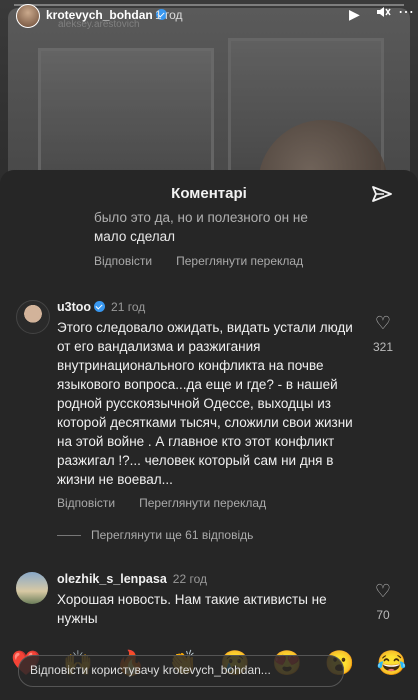 This screenshot has height=700, width=418. Describe the element at coordinates (69, 535) in the screenshot. I see `divider` at that location.